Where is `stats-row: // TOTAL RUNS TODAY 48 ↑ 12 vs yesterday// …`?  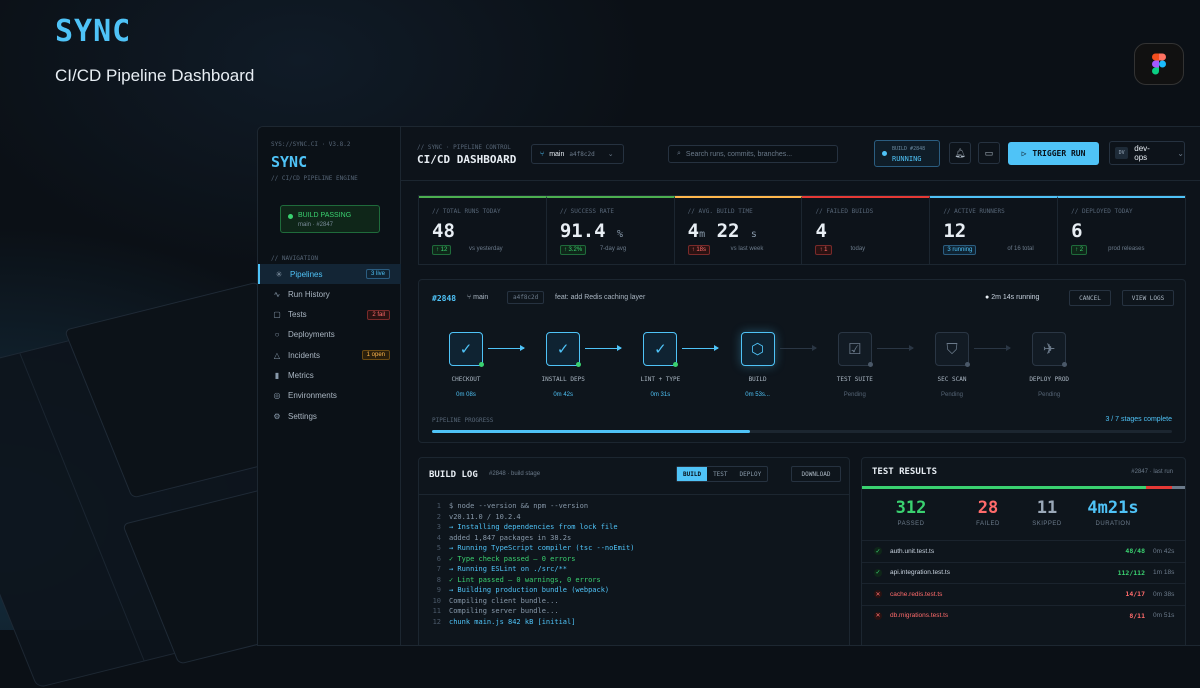
stats-row: // TOTAL RUNS TODAY 48 ↑ 12 vs yesterday// … is located at coordinates (802, 230).